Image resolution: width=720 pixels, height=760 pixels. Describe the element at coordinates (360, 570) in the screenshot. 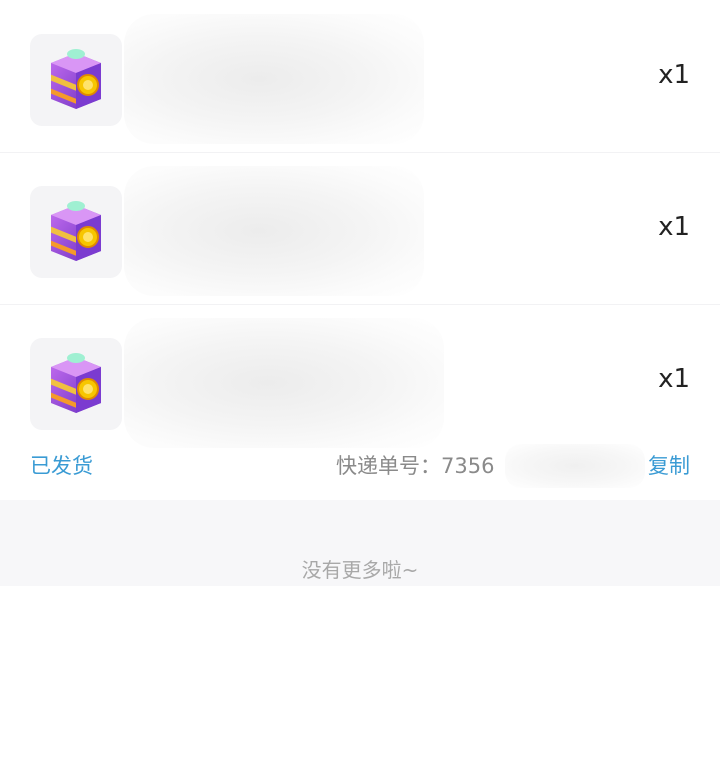

I see `no-more-text: 没有更多啦~` at that location.